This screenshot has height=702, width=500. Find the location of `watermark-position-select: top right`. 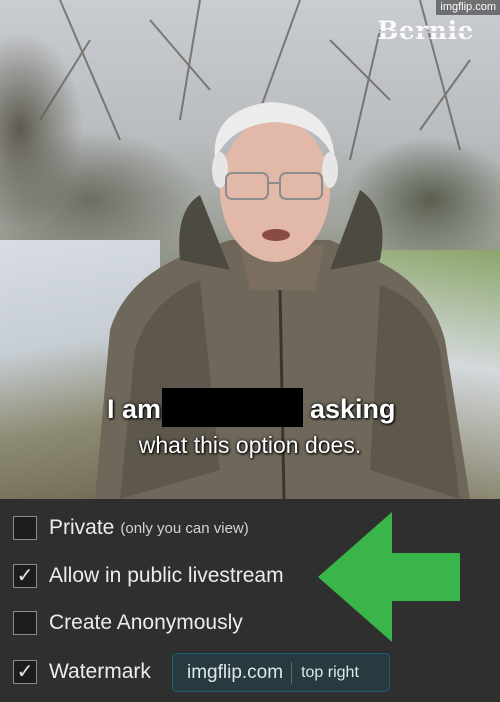

watermark-position-select: top right is located at coordinates (325, 673).